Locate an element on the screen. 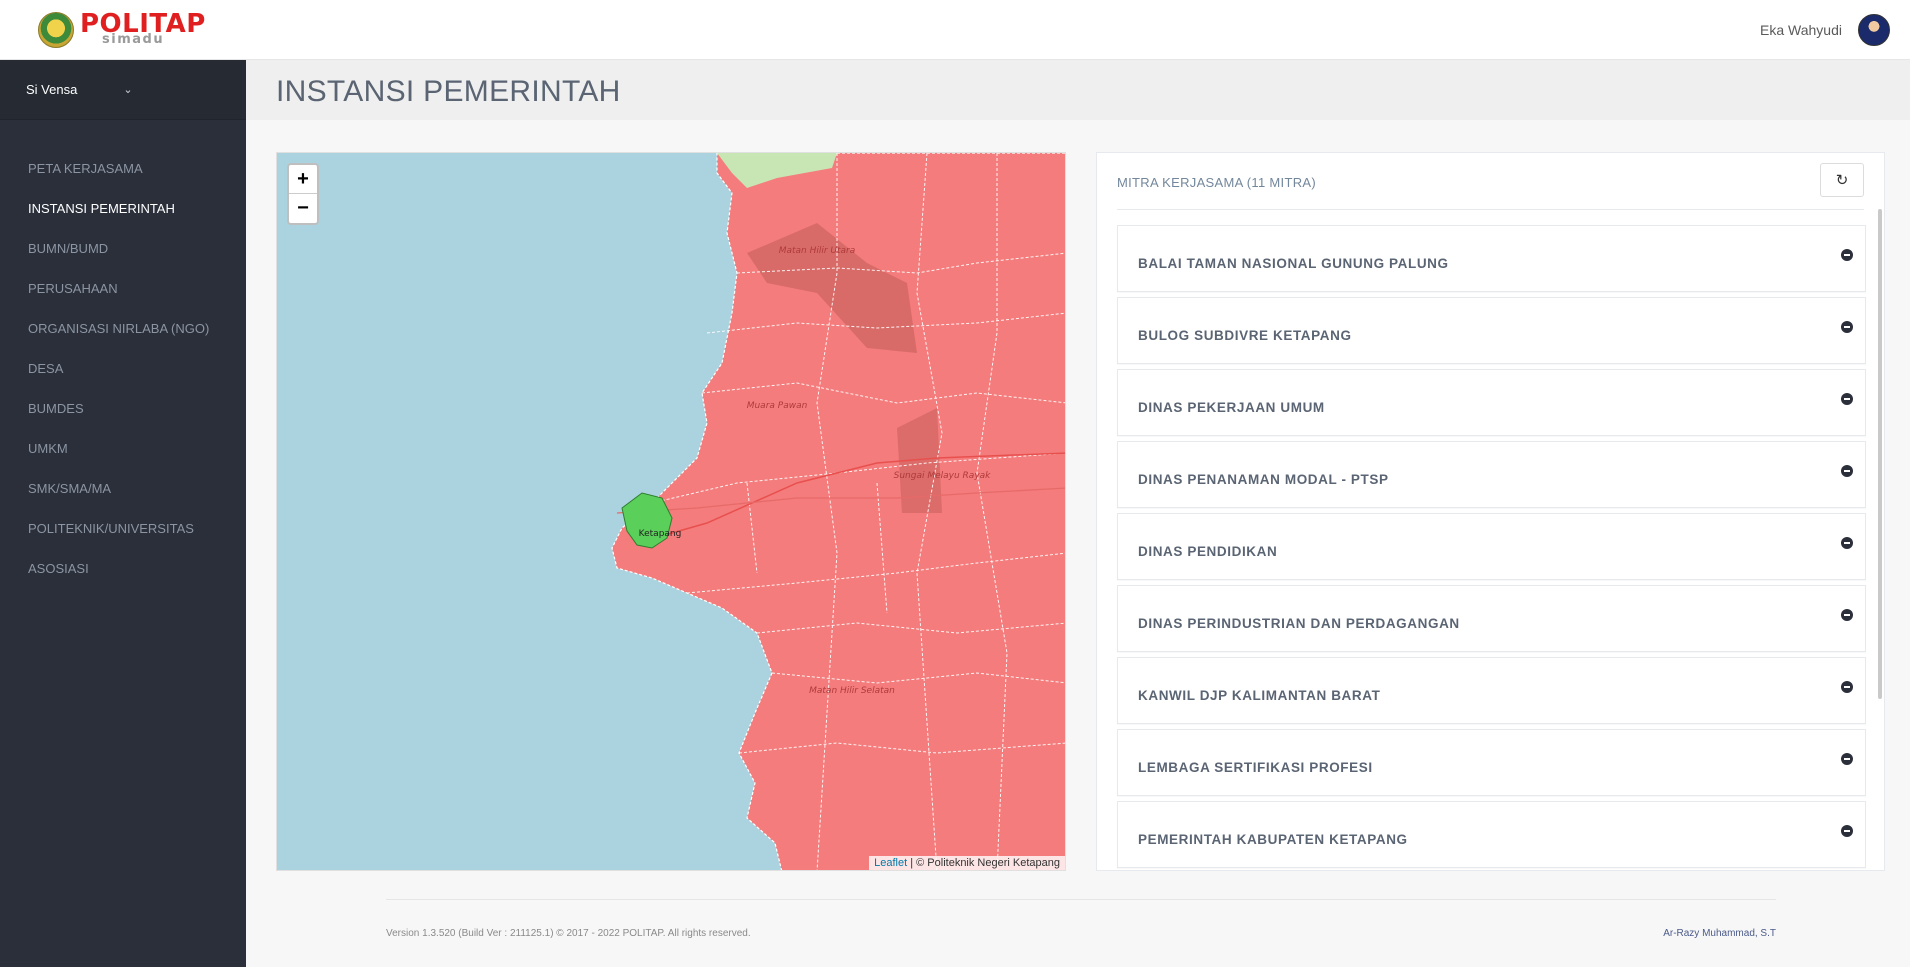  list-item: DINAS PERINDUSTRIAN DAN PERDAGANGAN is located at coordinates (1491, 618).